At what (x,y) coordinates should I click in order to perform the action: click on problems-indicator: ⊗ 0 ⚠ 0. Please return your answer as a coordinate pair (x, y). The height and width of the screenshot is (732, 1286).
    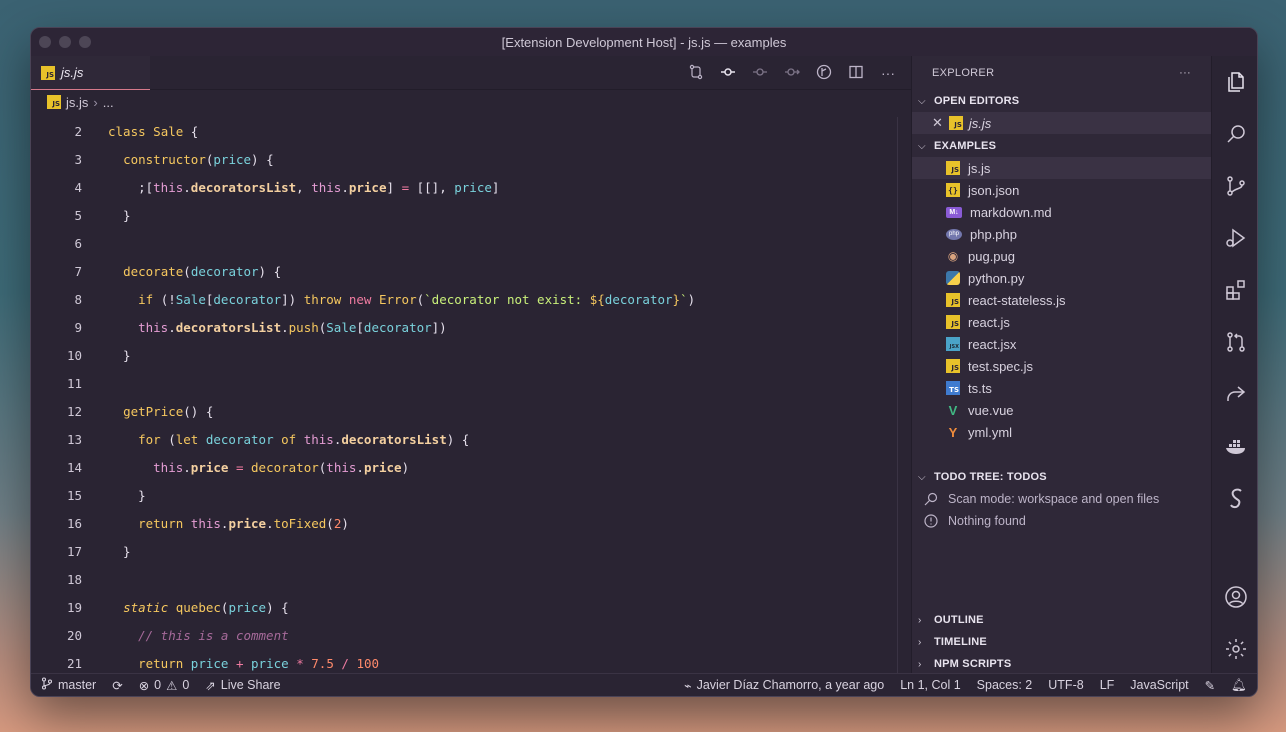
    Looking at the image, I should click on (164, 685).